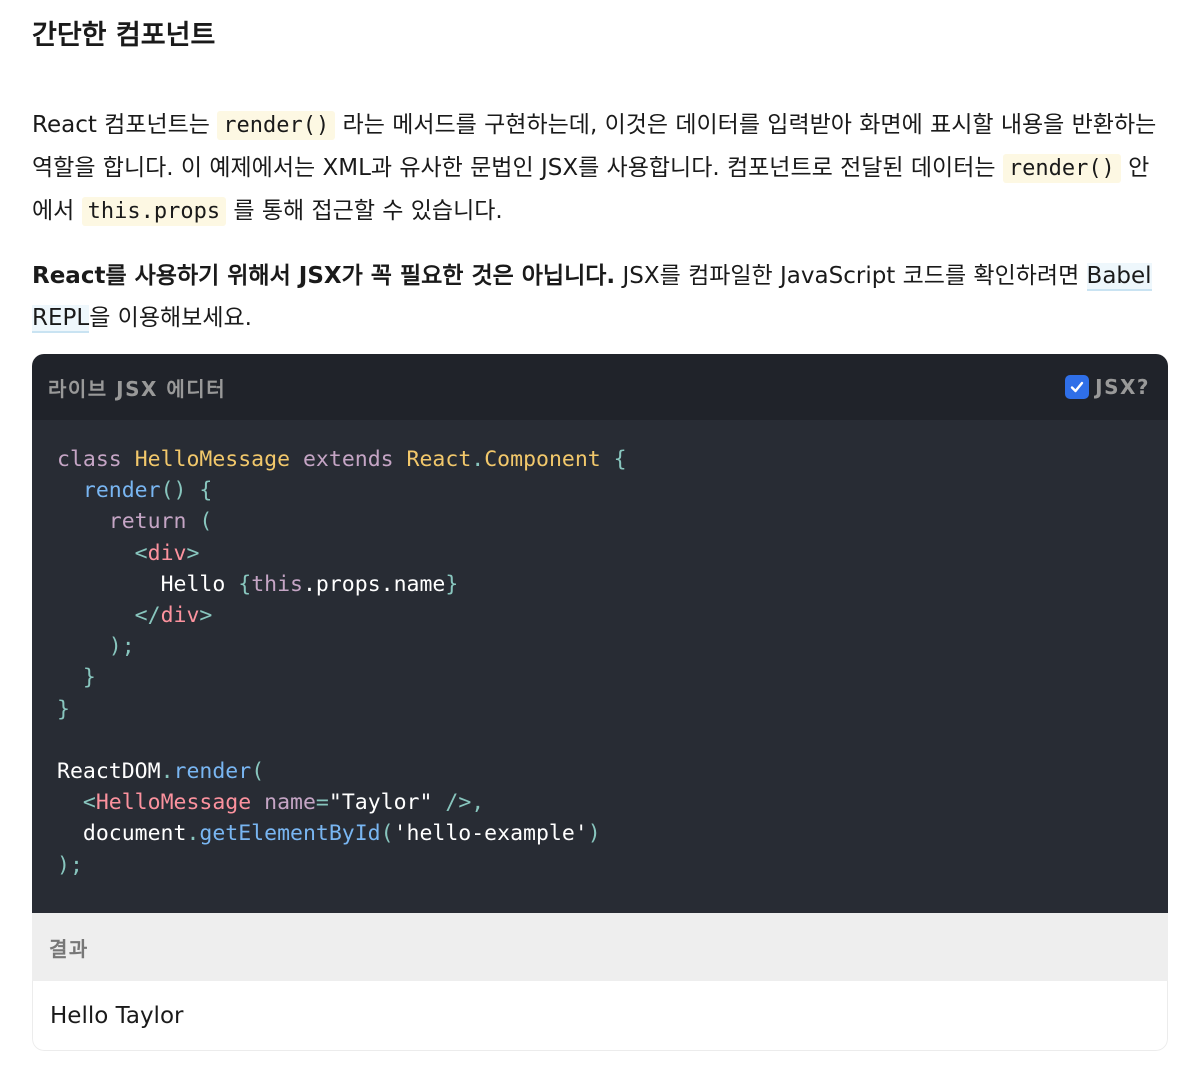 The image size is (1200, 1074). Describe the element at coordinates (124, 35) in the screenshot. I see `section-title: 간단한 컴포넌트` at that location.